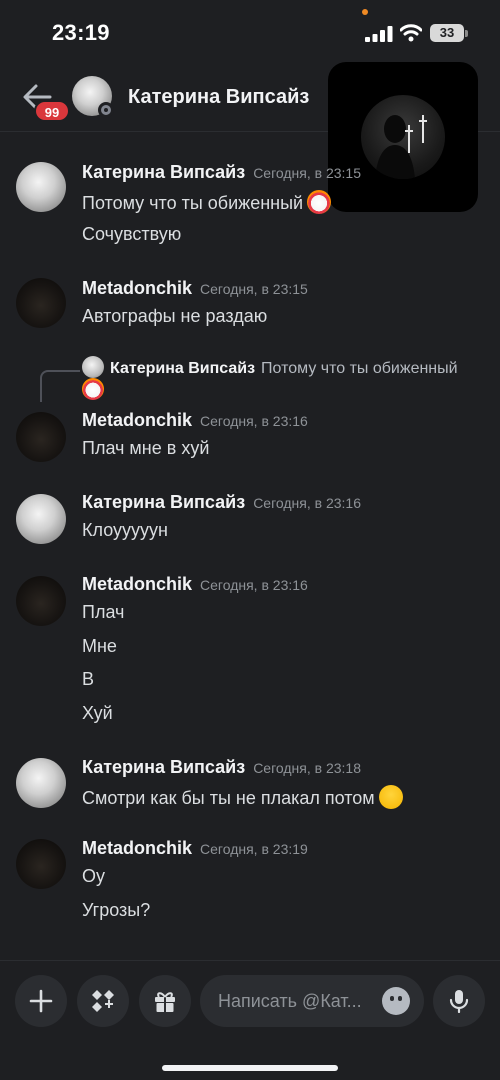 The height and width of the screenshot is (1080, 500). I want to click on battery-icon: 33, so click(447, 33).